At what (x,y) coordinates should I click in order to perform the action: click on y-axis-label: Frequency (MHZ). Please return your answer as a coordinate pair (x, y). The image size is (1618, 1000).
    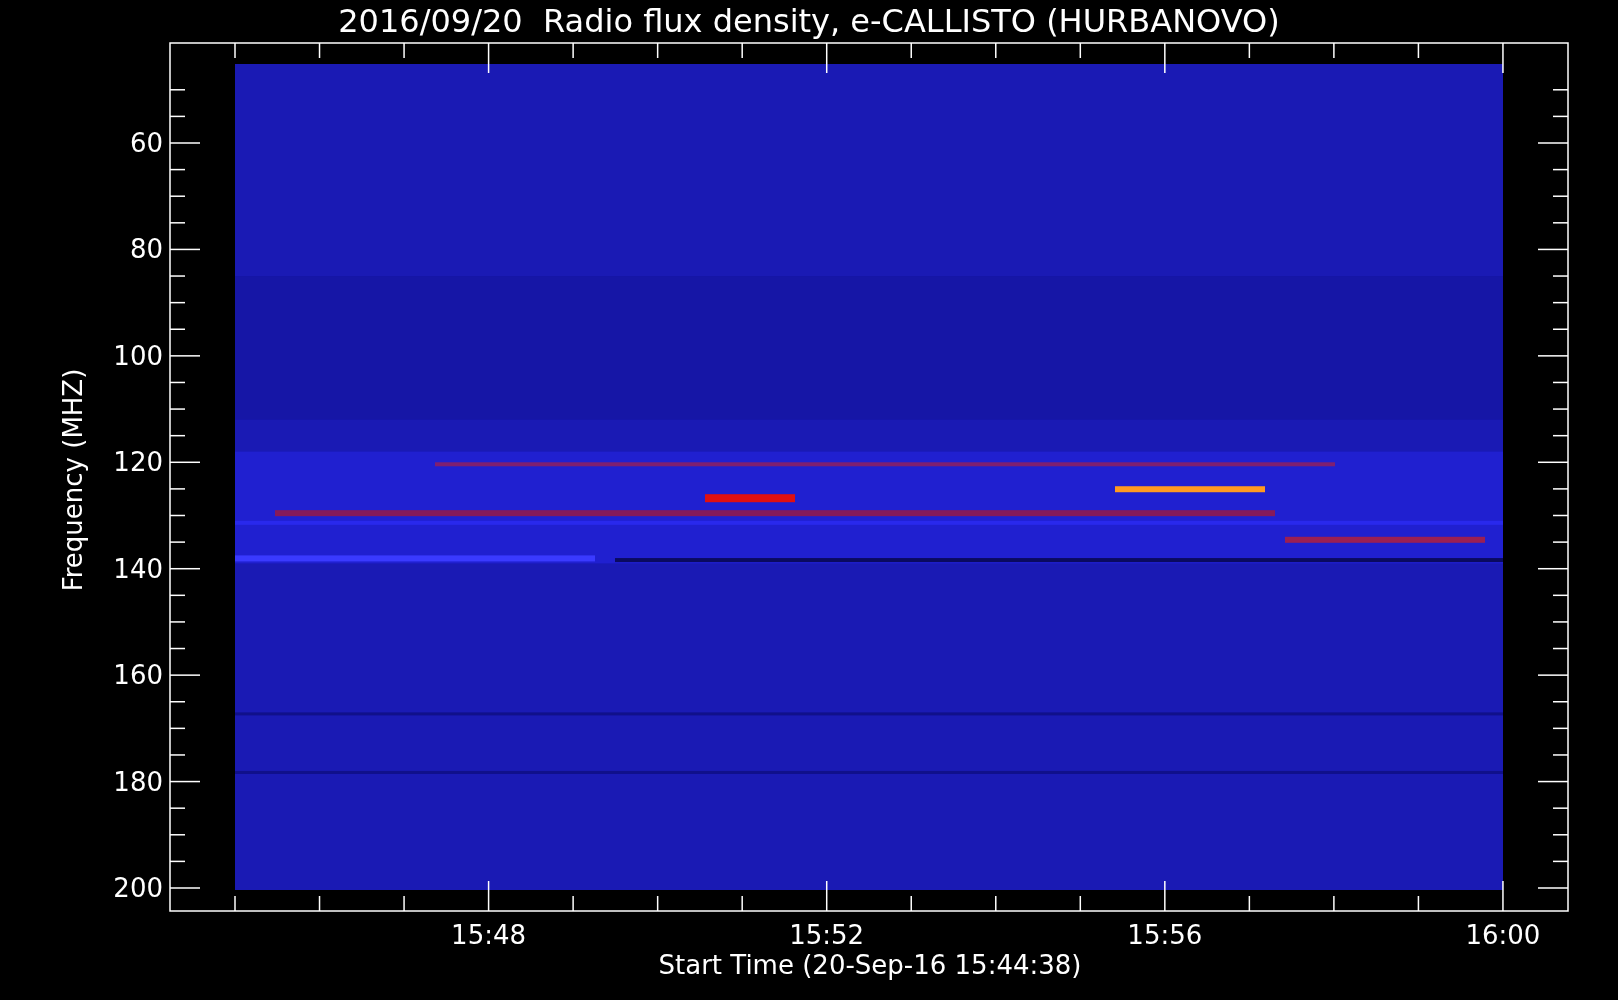
    Looking at the image, I should click on (73, 480).